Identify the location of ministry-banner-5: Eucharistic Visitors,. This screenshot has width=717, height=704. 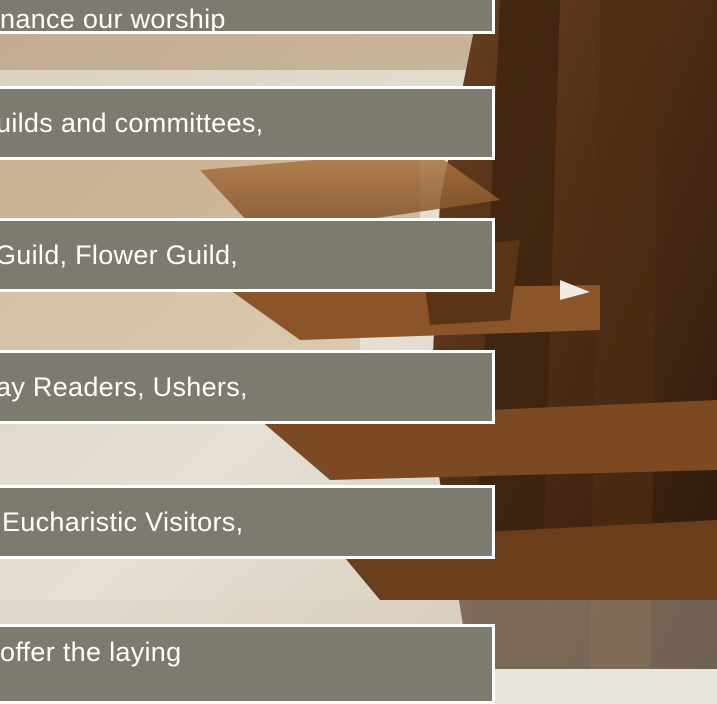
(247, 522).